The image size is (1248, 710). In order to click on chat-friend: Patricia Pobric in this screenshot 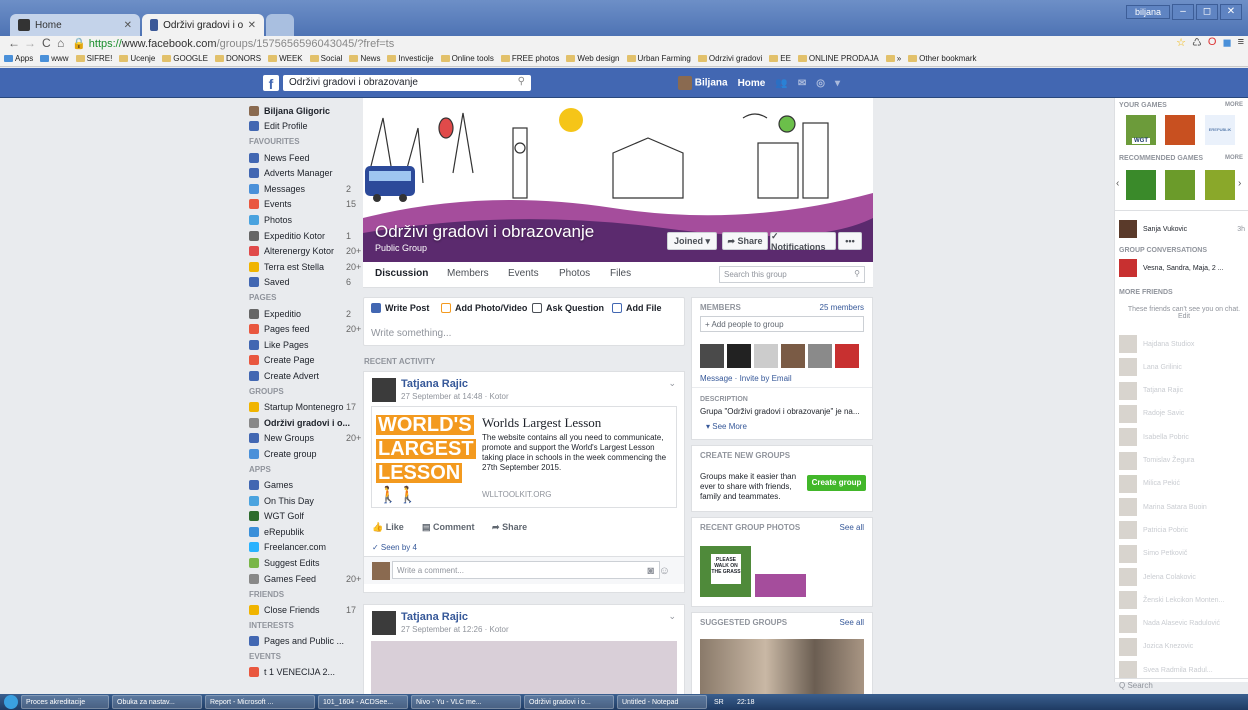, I will do `click(1182, 530)`.